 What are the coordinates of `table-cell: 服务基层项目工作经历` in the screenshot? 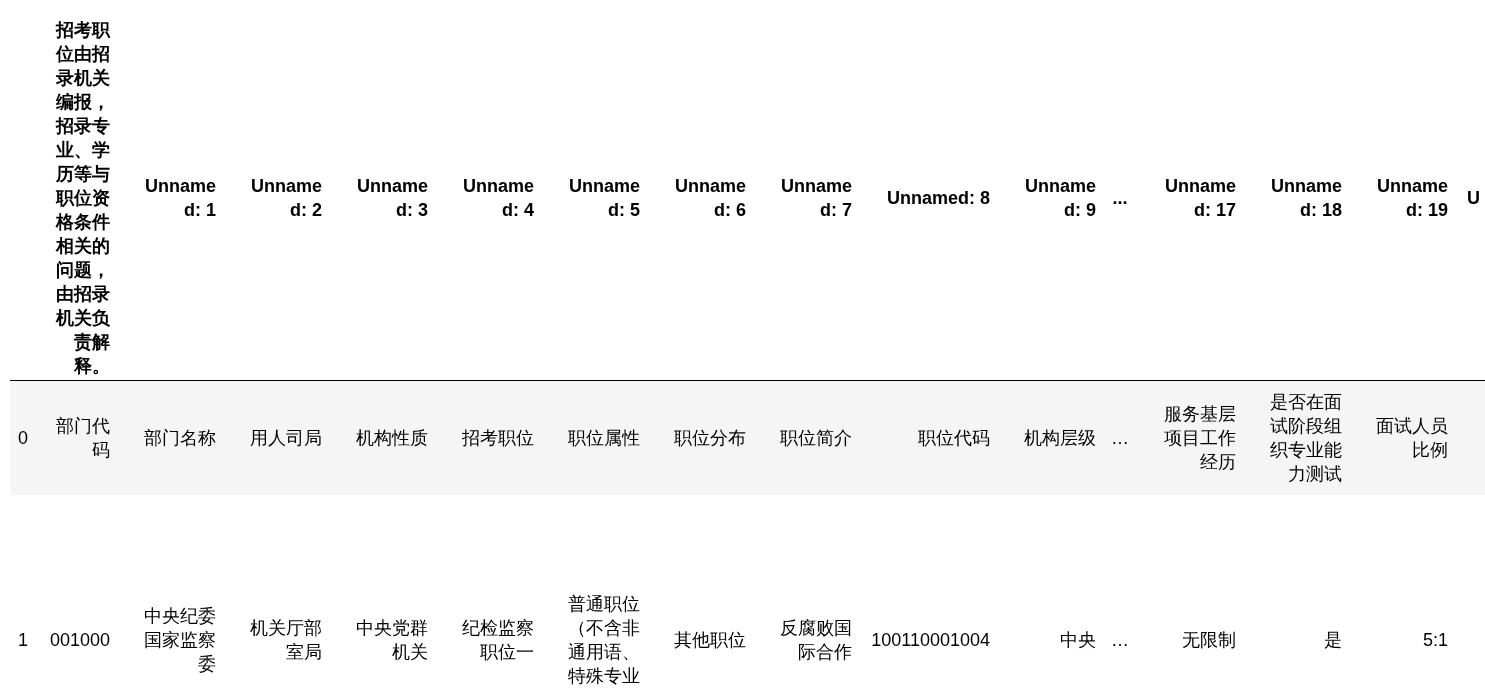 It's located at (1190, 437).